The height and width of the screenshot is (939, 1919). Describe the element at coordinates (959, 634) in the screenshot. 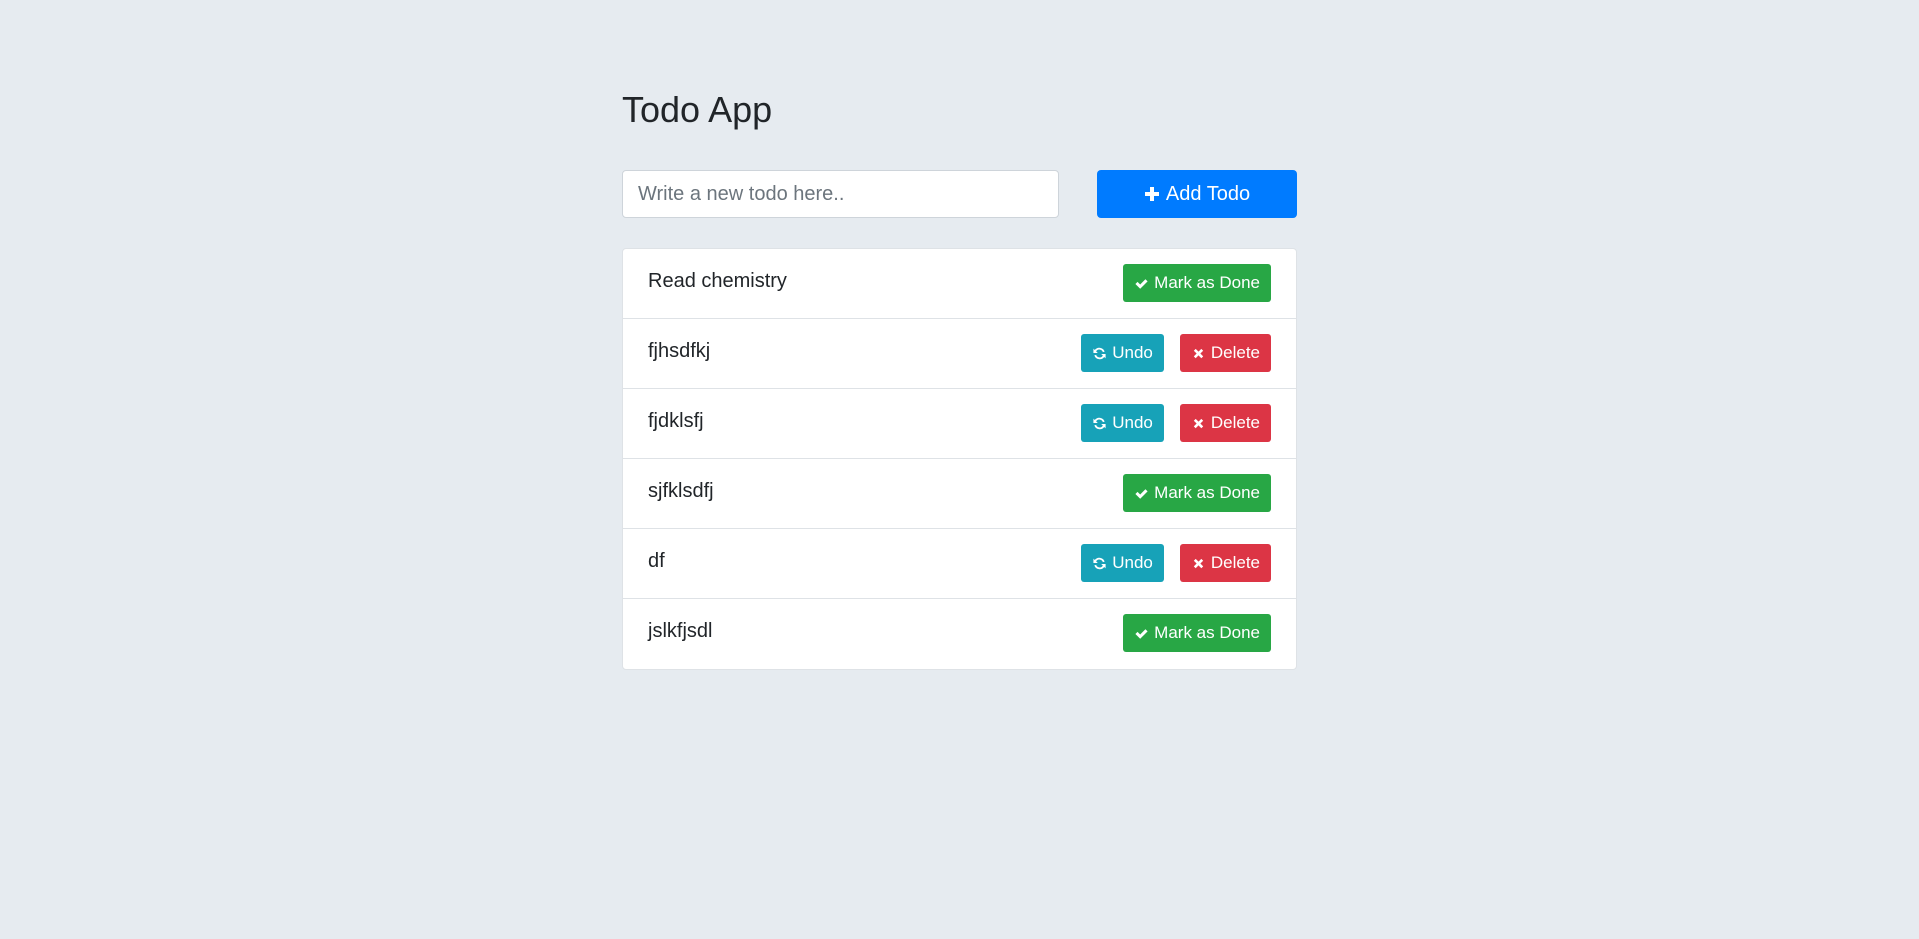

I see `todo-item: jslkfjsdl Mark as Done` at that location.